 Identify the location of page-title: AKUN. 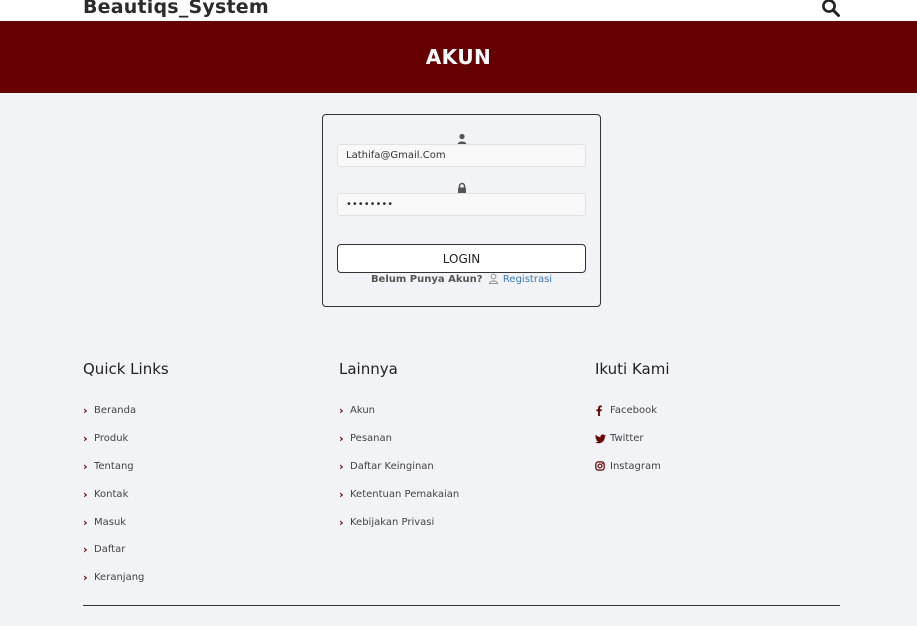
(458, 57).